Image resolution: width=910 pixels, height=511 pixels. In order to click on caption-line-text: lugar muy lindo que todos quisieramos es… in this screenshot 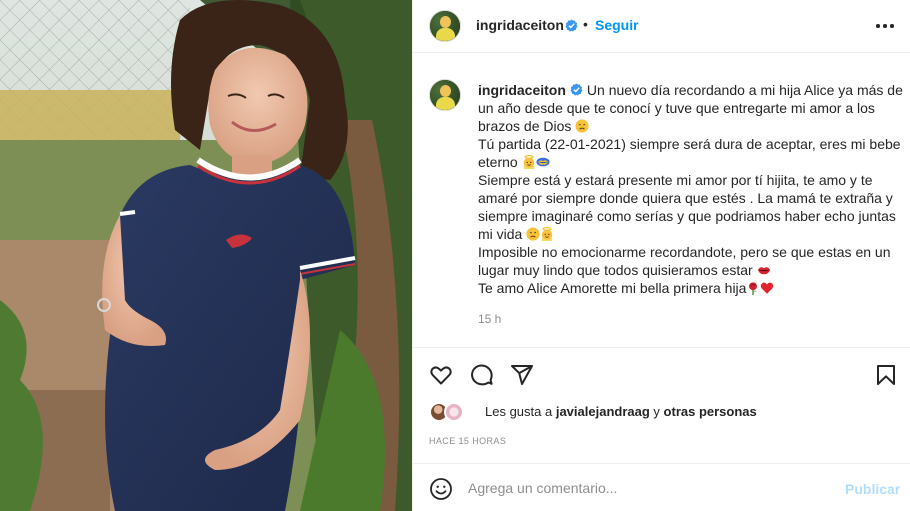, I will do `click(615, 270)`.